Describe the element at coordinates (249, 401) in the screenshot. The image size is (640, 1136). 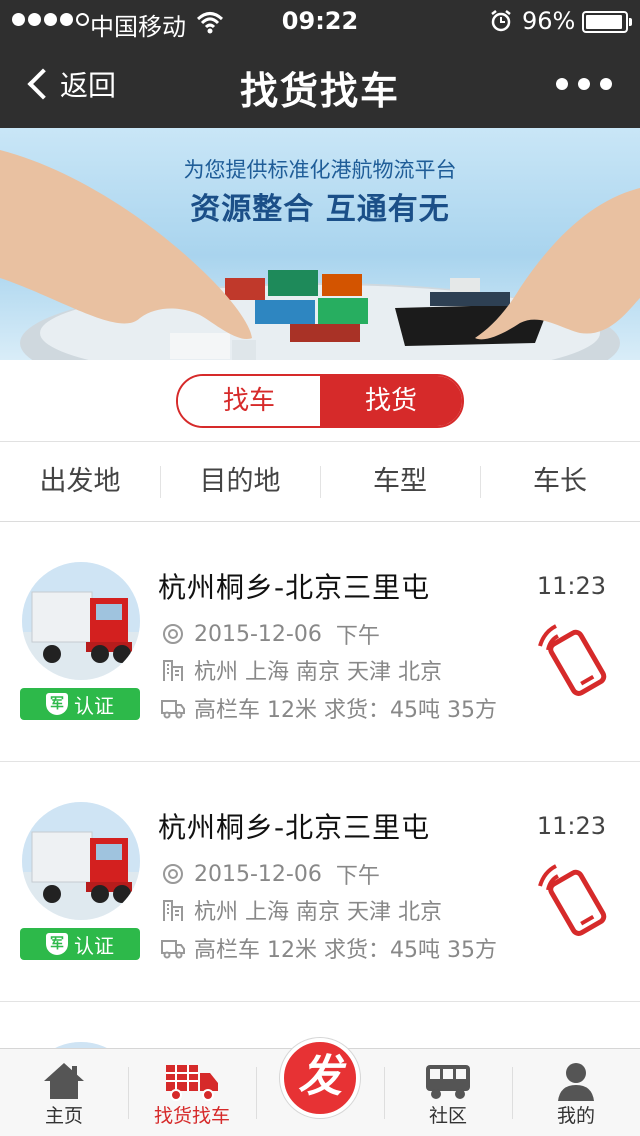
I see `tab-find-vehicle: 找车` at that location.